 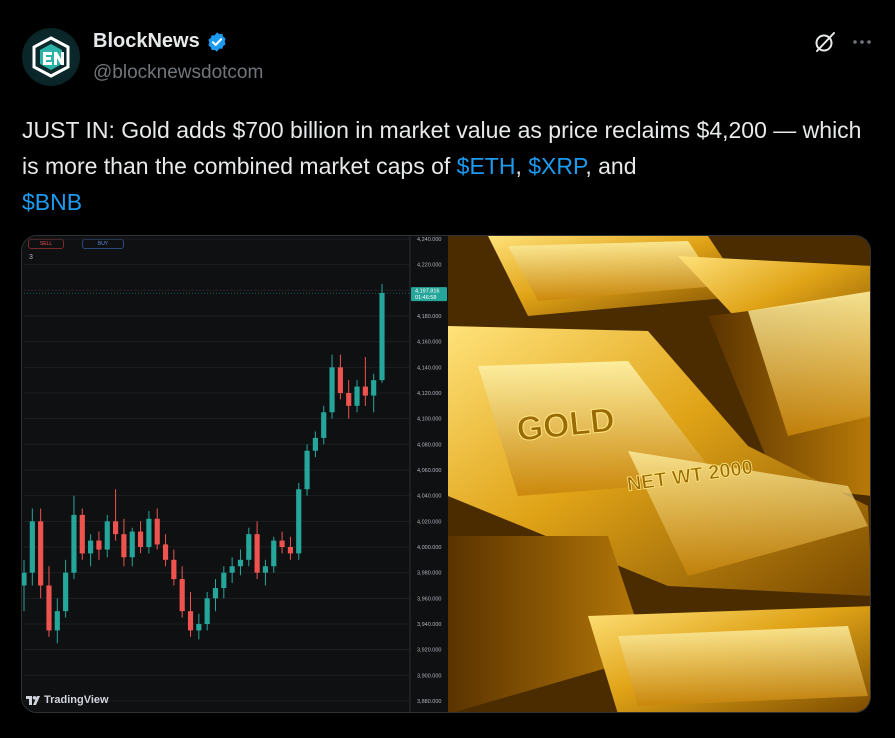 What do you see at coordinates (556, 166) in the screenshot?
I see `cashtag-xrp: $XRP` at bounding box center [556, 166].